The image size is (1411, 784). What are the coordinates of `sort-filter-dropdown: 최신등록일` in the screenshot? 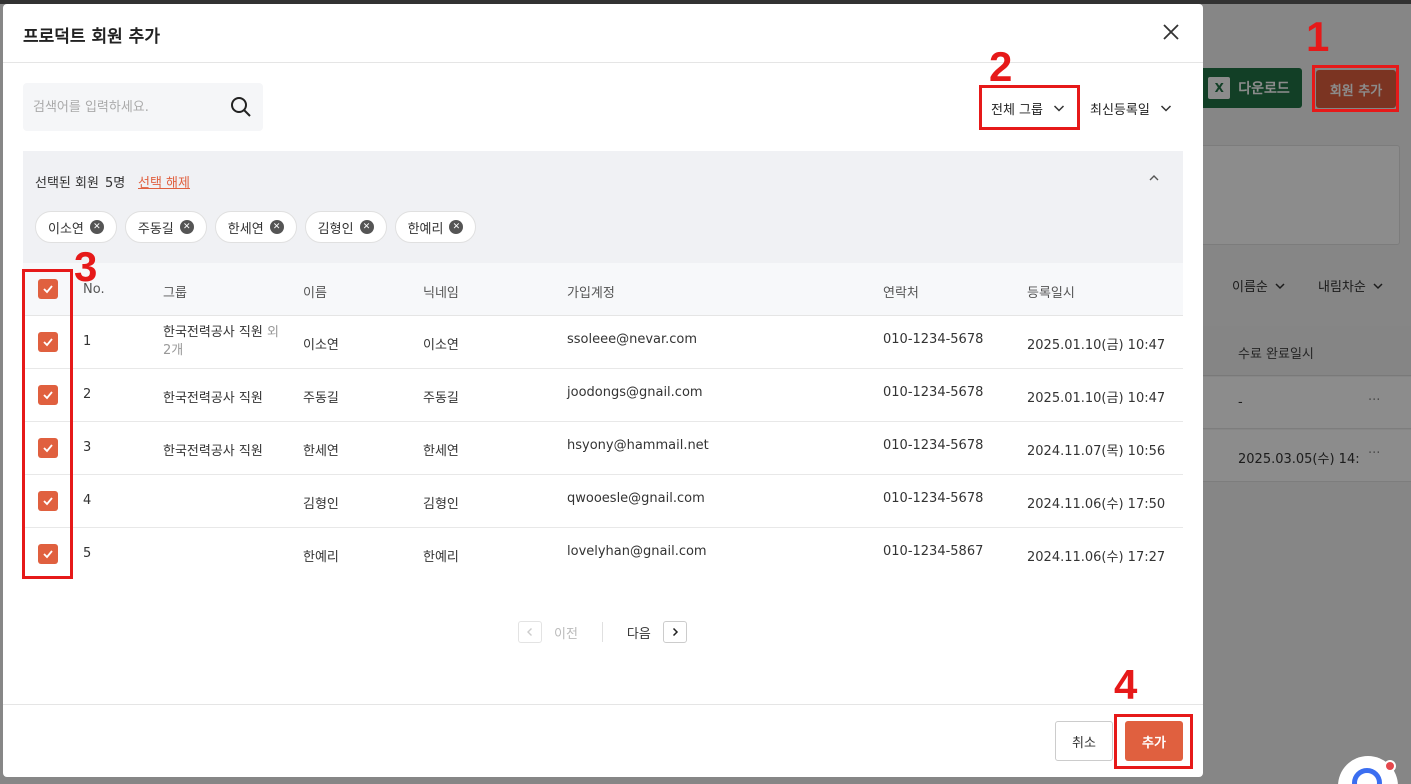 It's located at (1131, 108).